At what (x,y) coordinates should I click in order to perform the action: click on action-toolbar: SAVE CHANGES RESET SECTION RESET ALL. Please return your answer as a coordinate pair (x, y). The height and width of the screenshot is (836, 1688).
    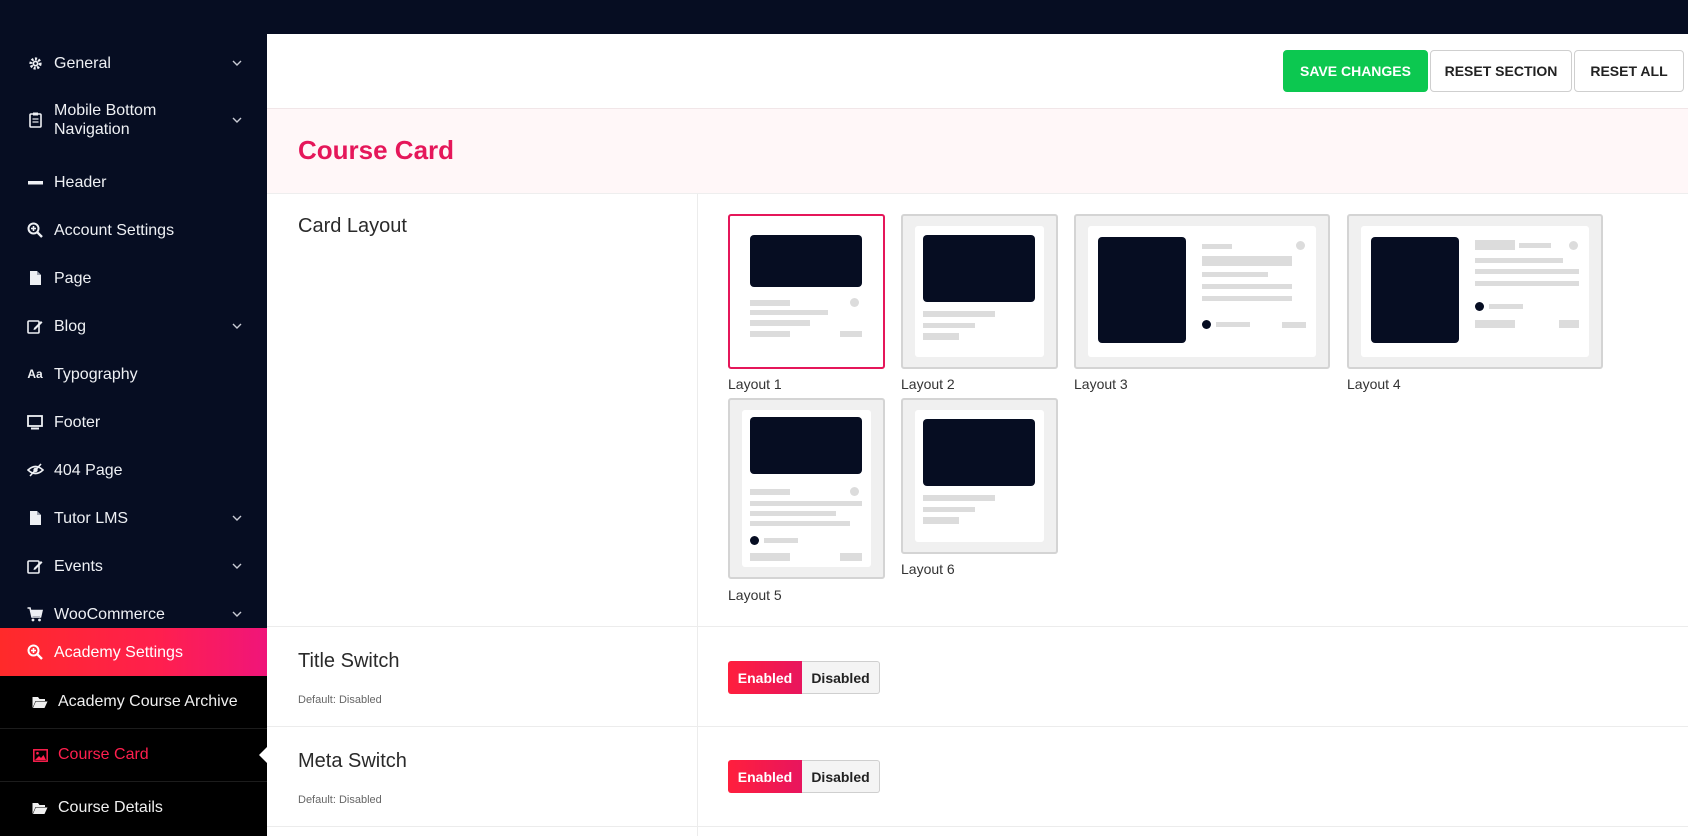
    Looking at the image, I should click on (977, 71).